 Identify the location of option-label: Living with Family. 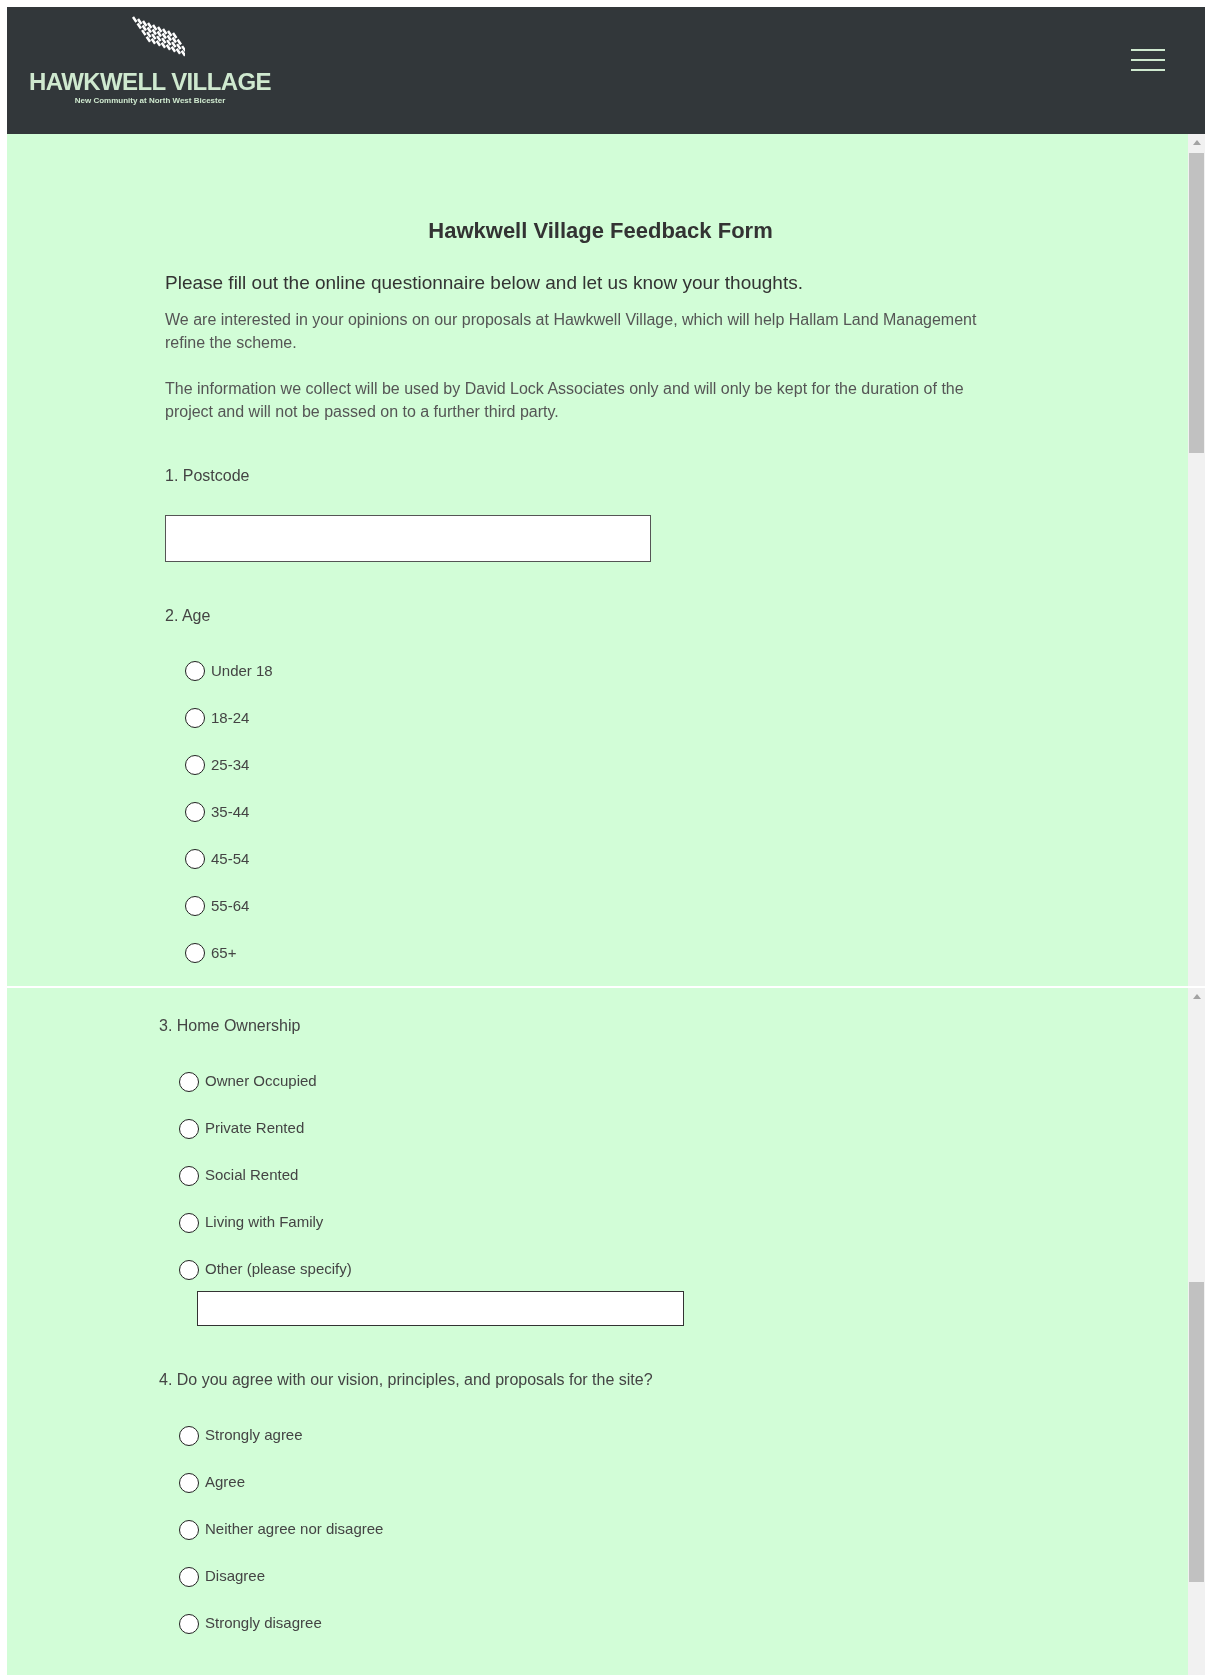
(264, 1222).